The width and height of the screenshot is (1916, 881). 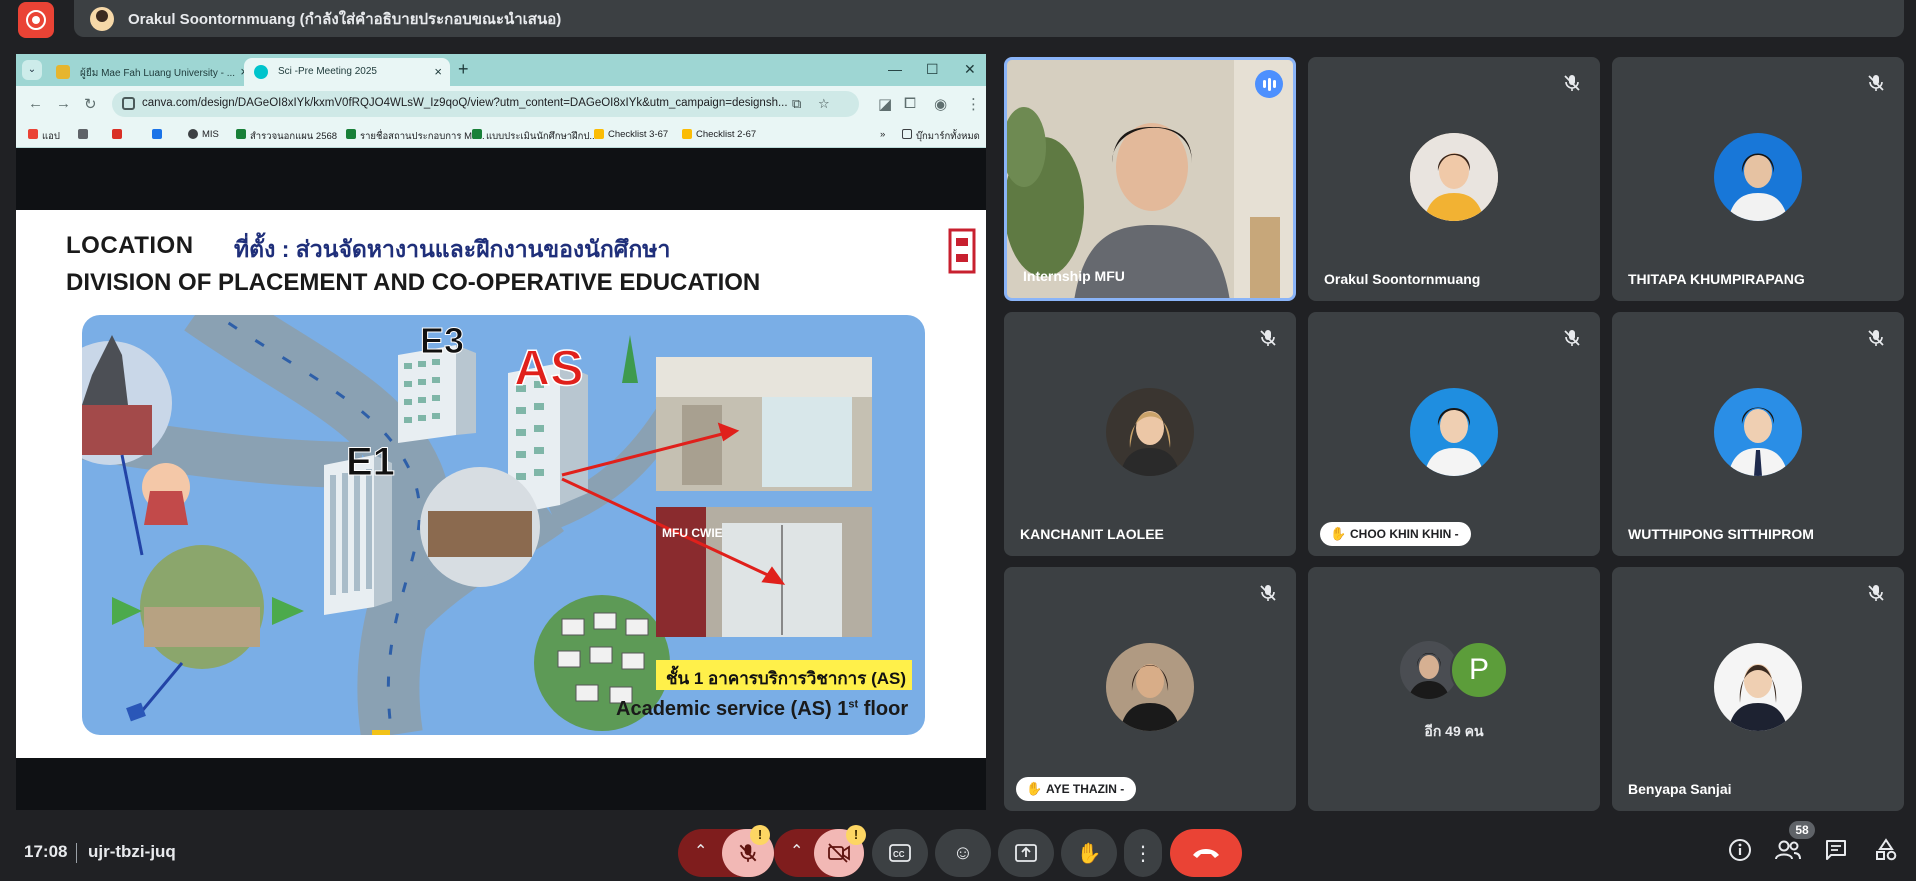 What do you see at coordinates (932, 69) in the screenshot?
I see `maximize-icon: ☐` at bounding box center [932, 69].